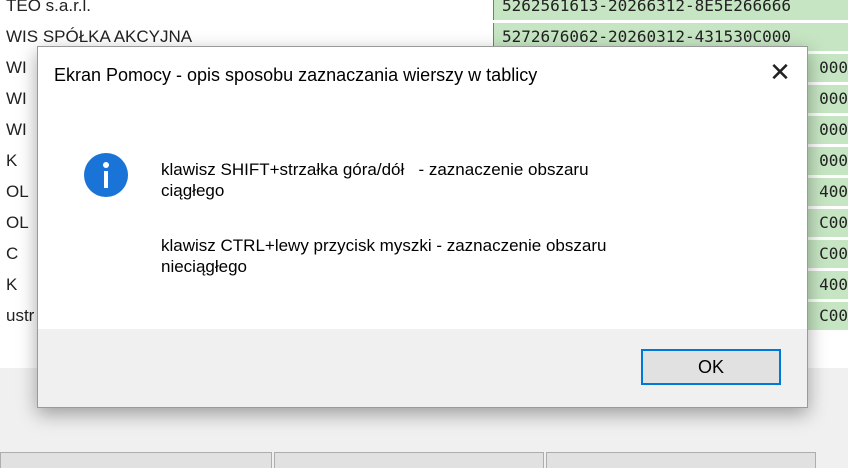  I want to click on message-shift-line2: ciągłego, so click(193, 190).